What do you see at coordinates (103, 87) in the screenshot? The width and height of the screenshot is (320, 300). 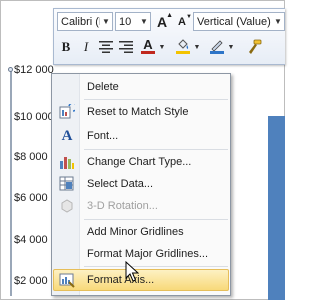 I see `menu-item-label: Delete` at bounding box center [103, 87].